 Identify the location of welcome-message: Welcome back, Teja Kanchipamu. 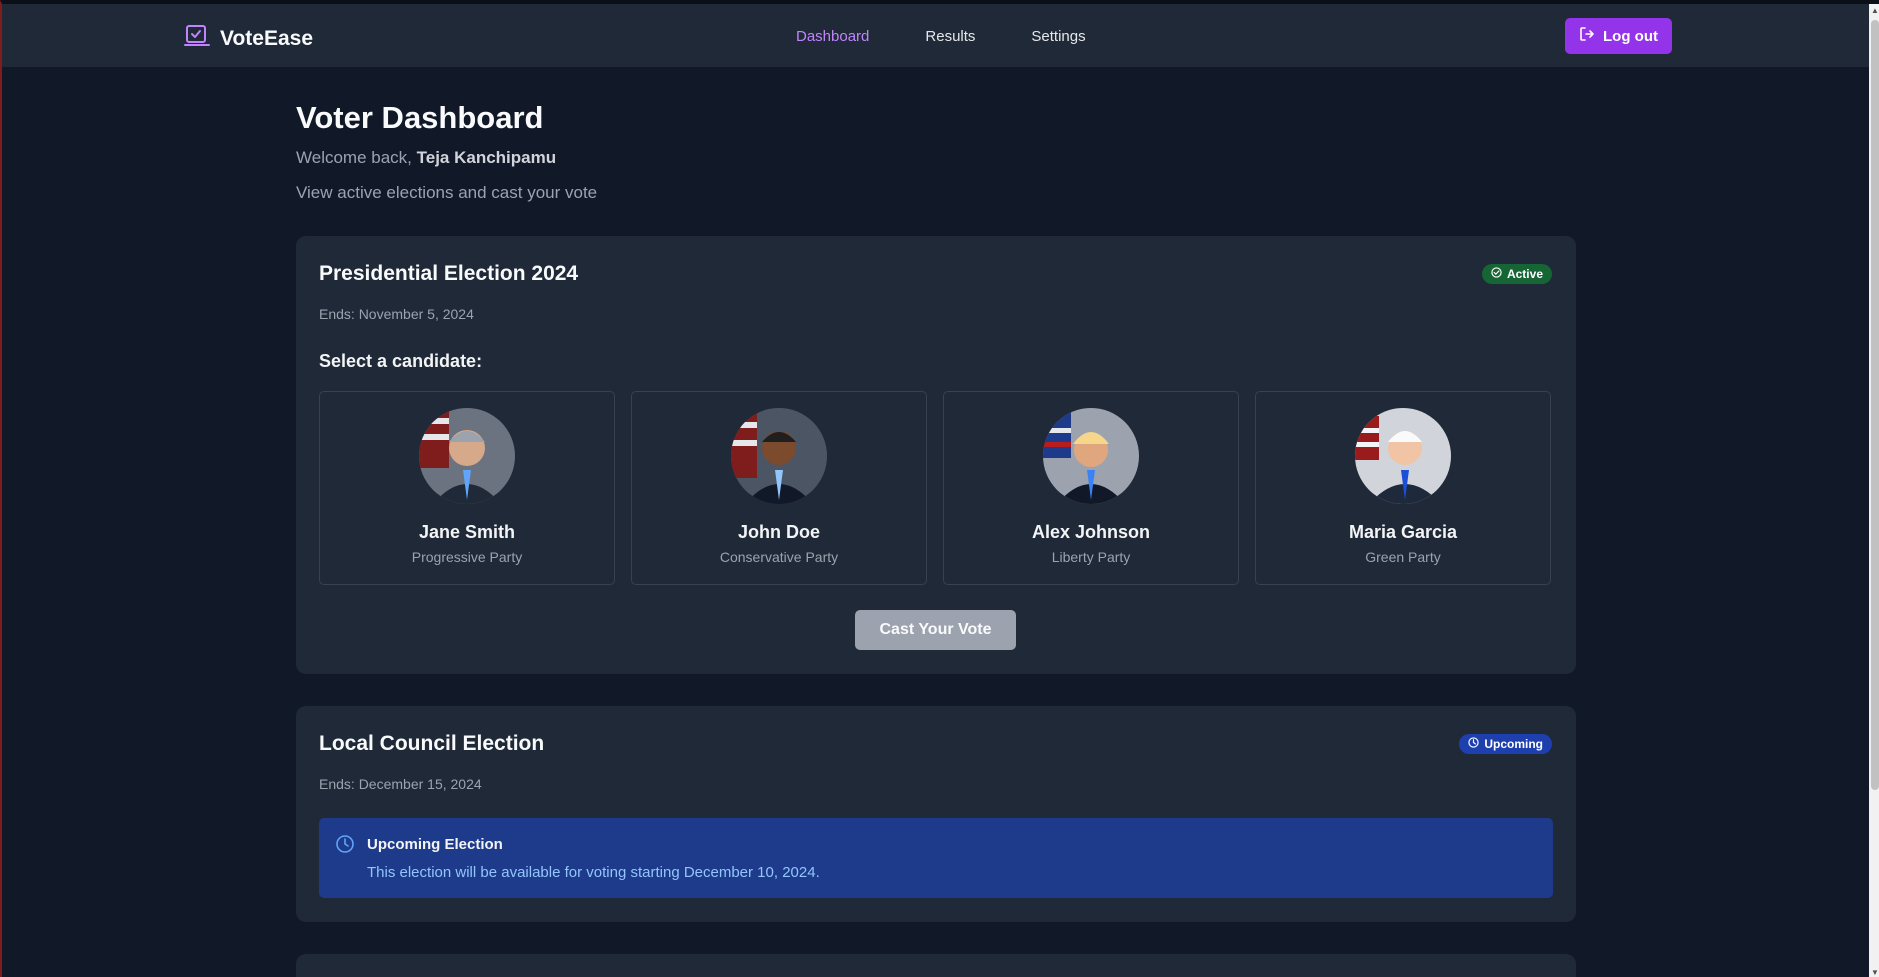
(446, 158).